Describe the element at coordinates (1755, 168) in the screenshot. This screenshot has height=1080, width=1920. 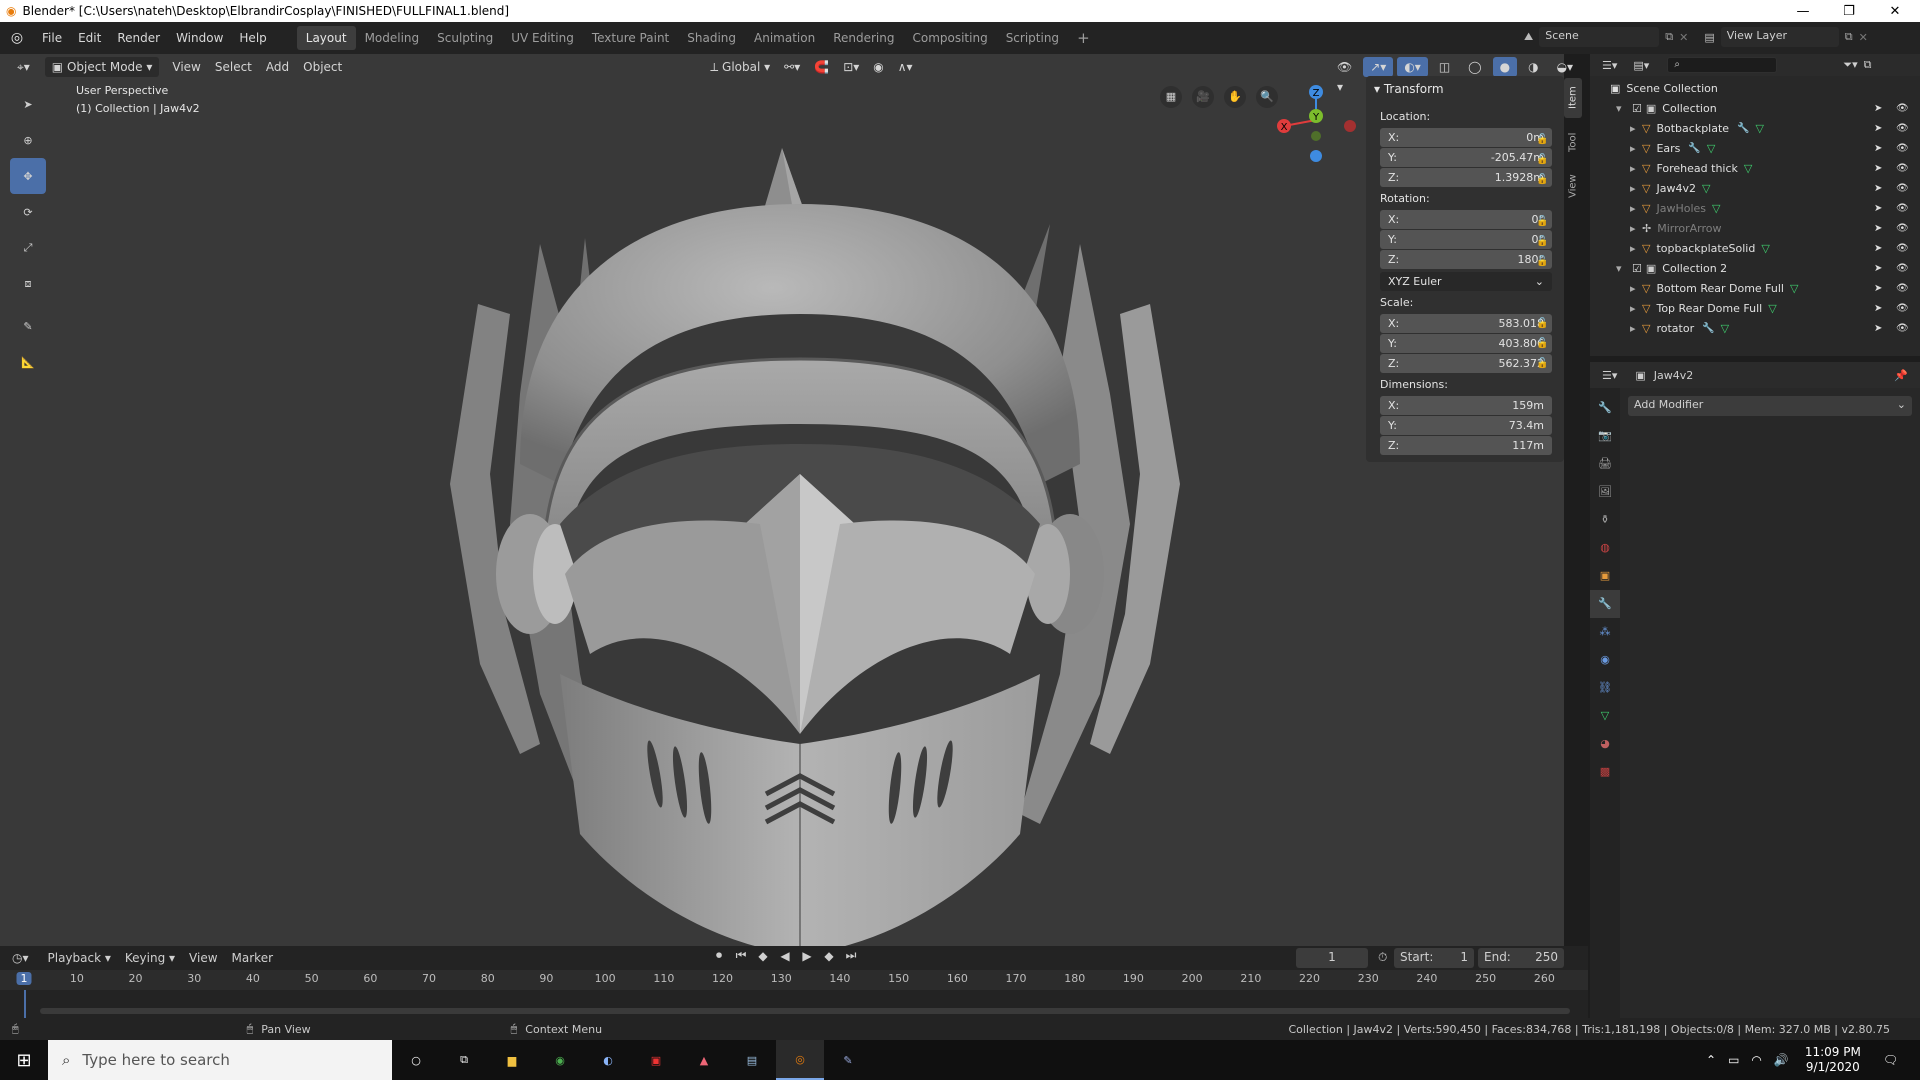
I see `outliner-item: ▸ ▽ Forehead thick ▽ ➤ 👁` at that location.